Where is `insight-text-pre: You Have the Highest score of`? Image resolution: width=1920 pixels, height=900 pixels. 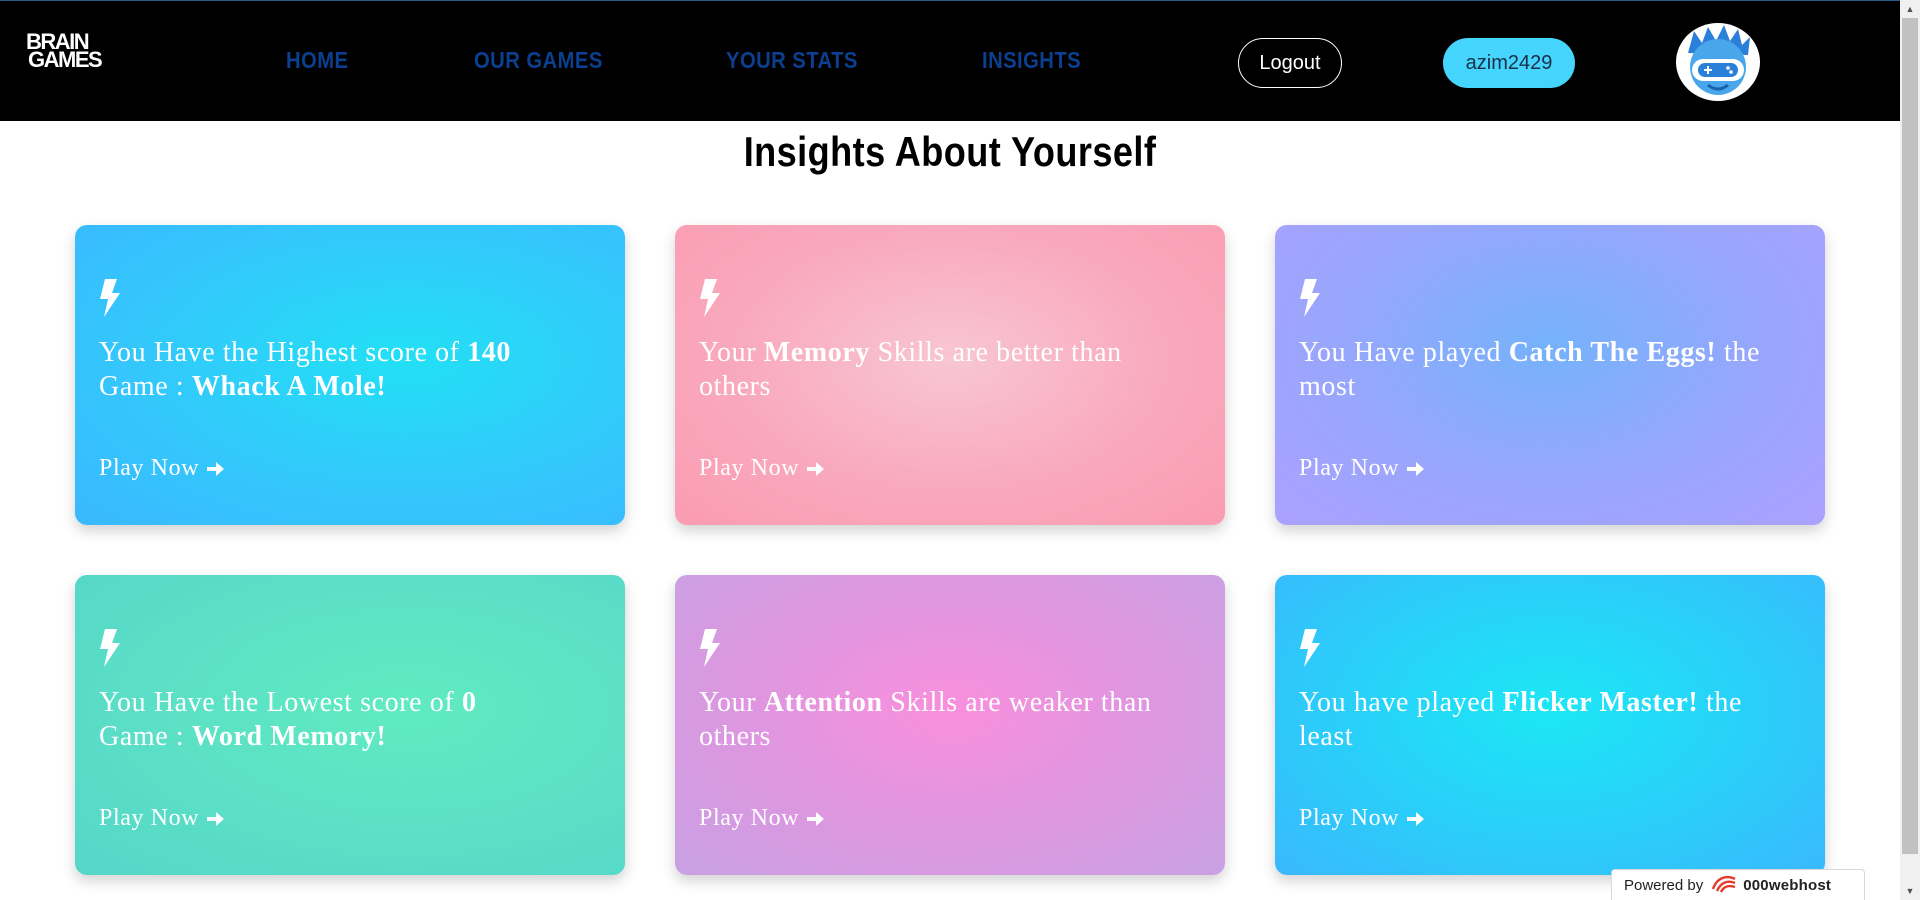
insight-text-pre: You Have the Highest score of is located at coordinates (283, 352).